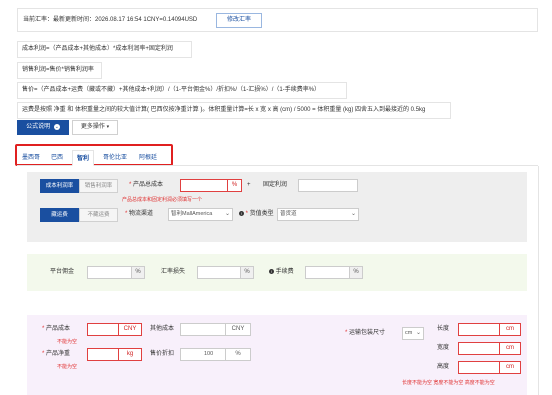  Describe the element at coordinates (203, 329) in the screenshot. I see `other-cost-input` at that location.